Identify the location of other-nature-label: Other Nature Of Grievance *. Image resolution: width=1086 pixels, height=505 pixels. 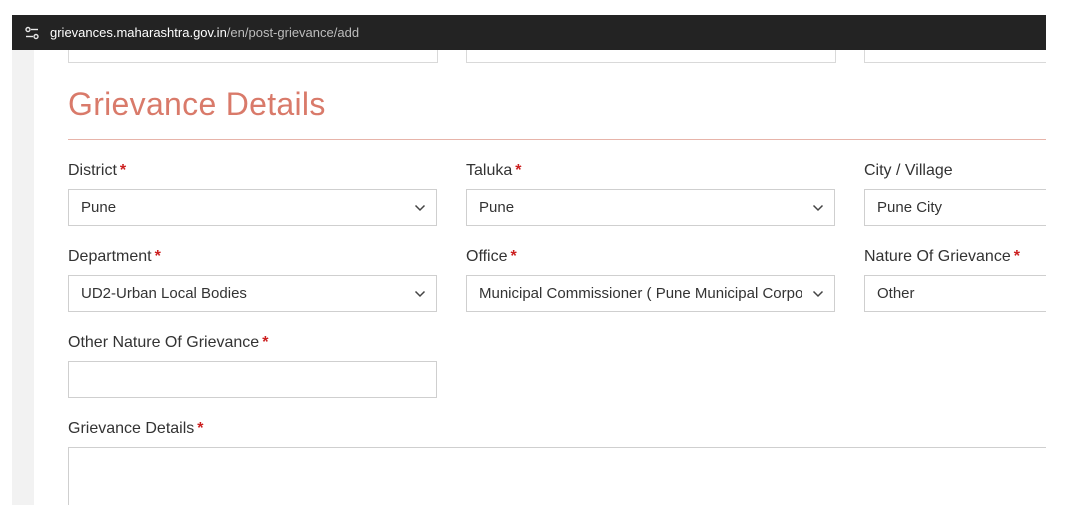
(168, 343).